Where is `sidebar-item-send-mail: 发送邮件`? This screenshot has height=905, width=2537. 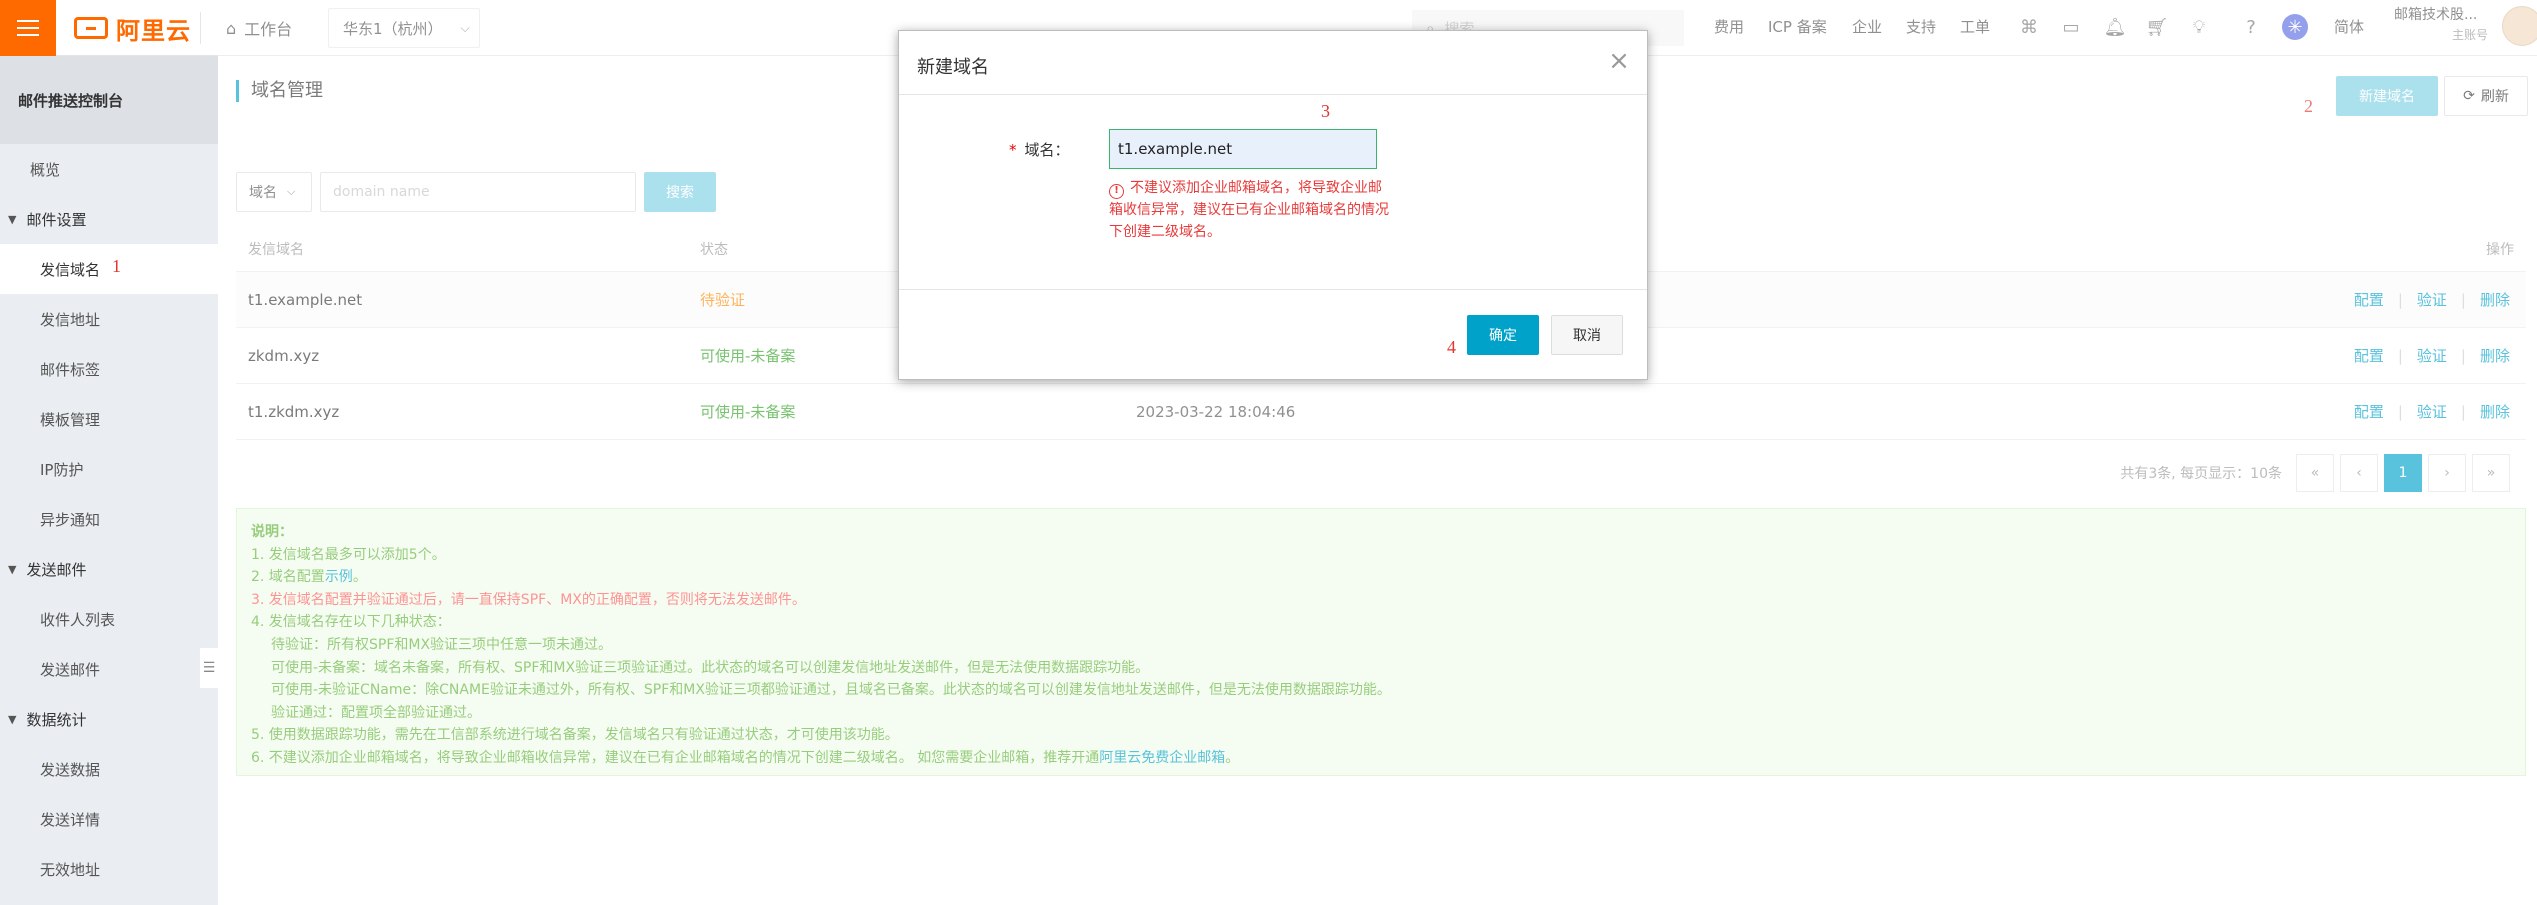
sidebar-item-send-mail: 发送邮件 is located at coordinates (109, 669).